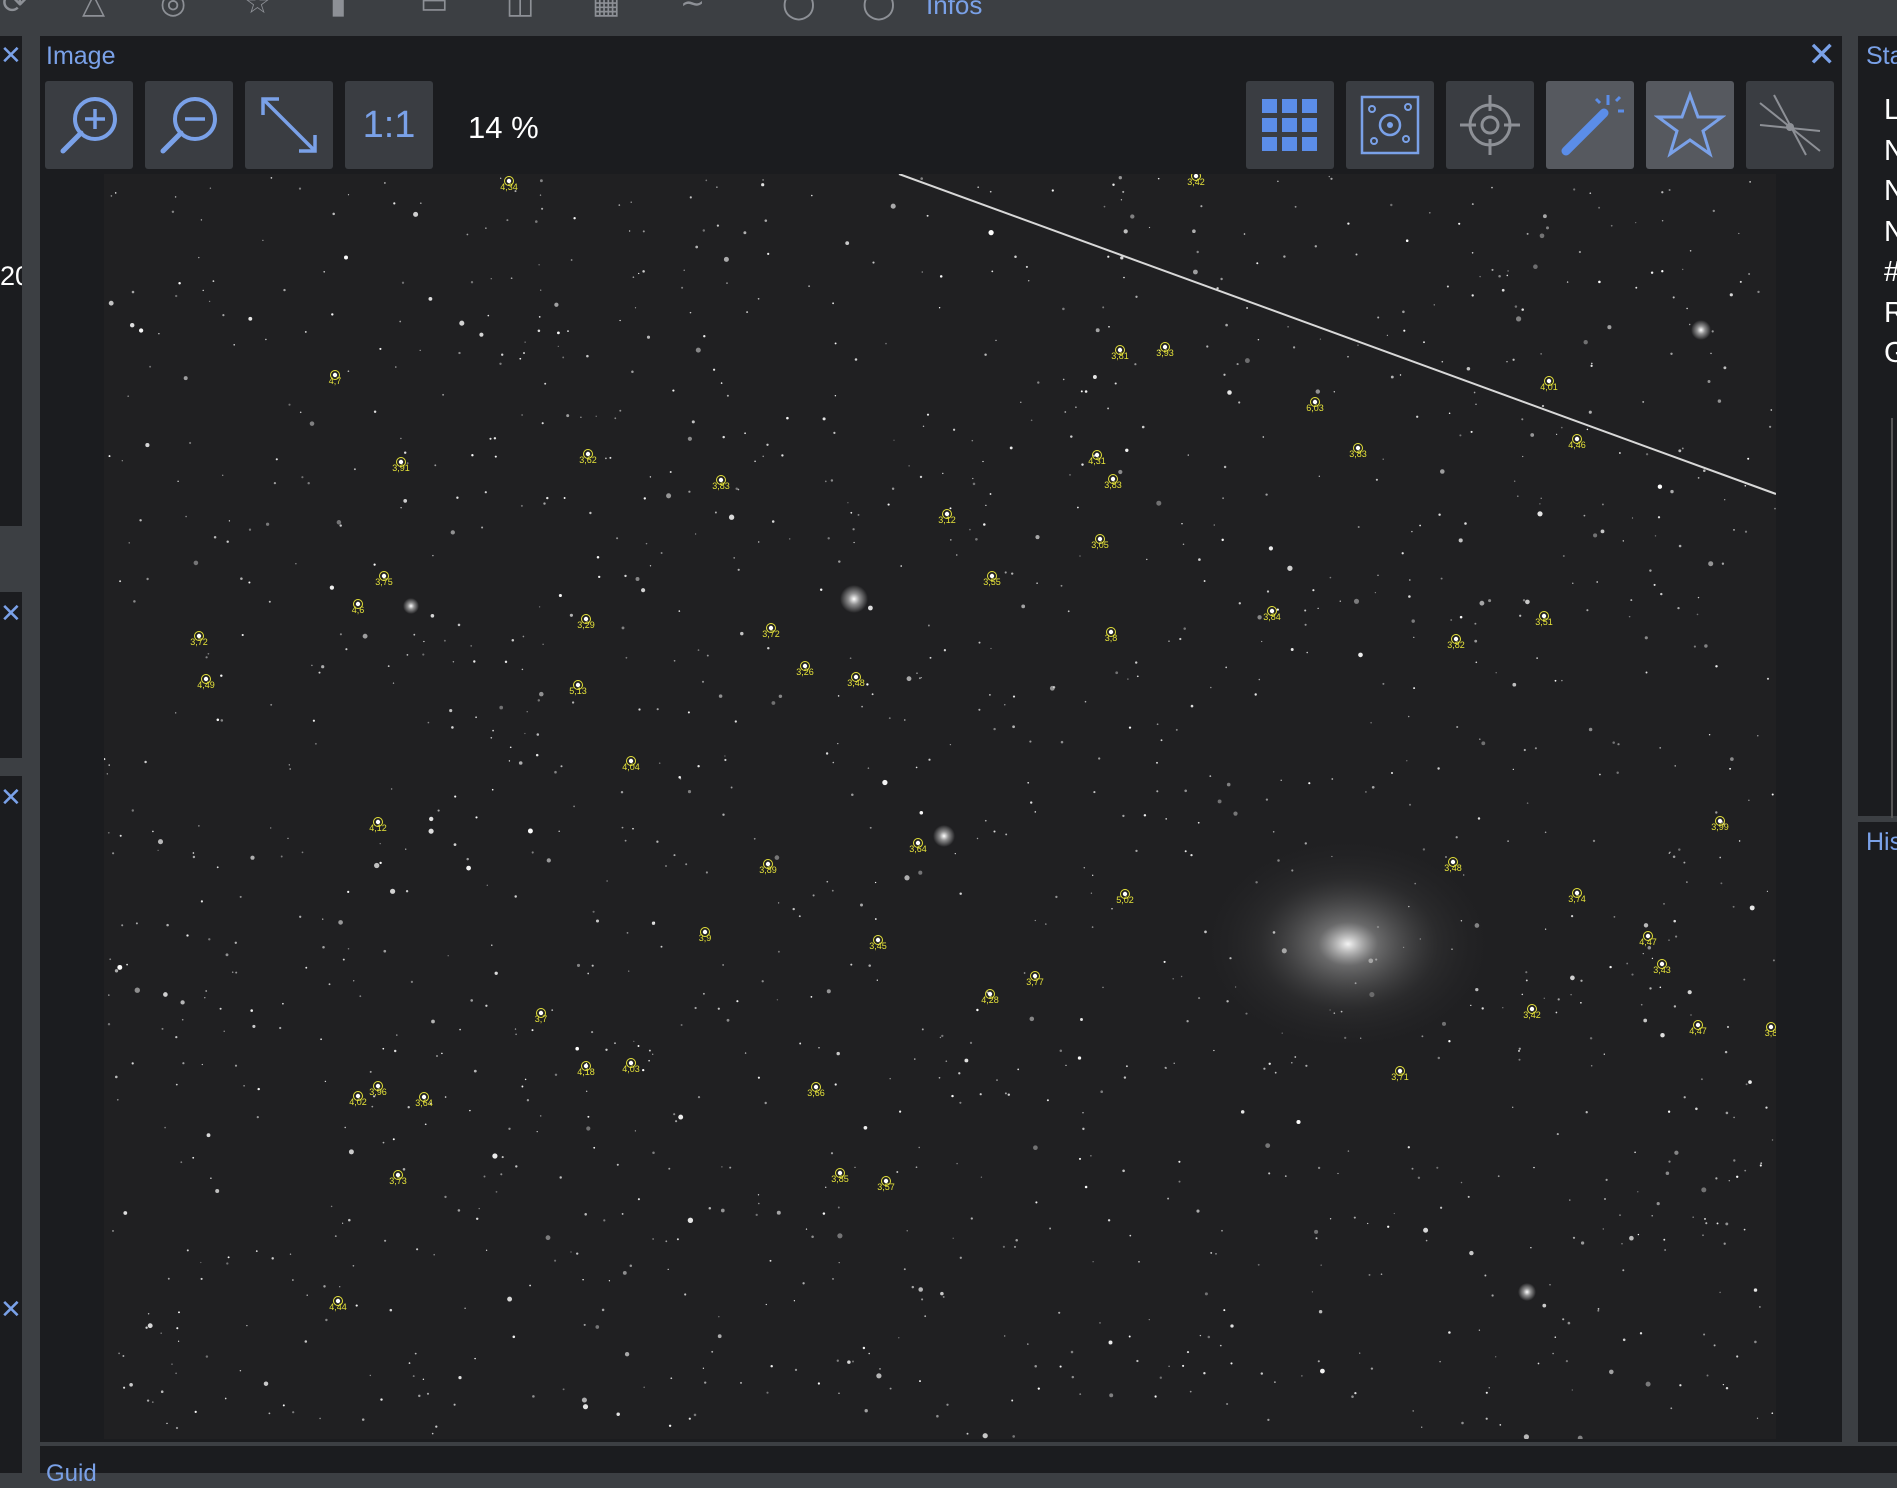  What do you see at coordinates (799, 10) in the screenshot?
I see `bulb-icon: ◯` at bounding box center [799, 10].